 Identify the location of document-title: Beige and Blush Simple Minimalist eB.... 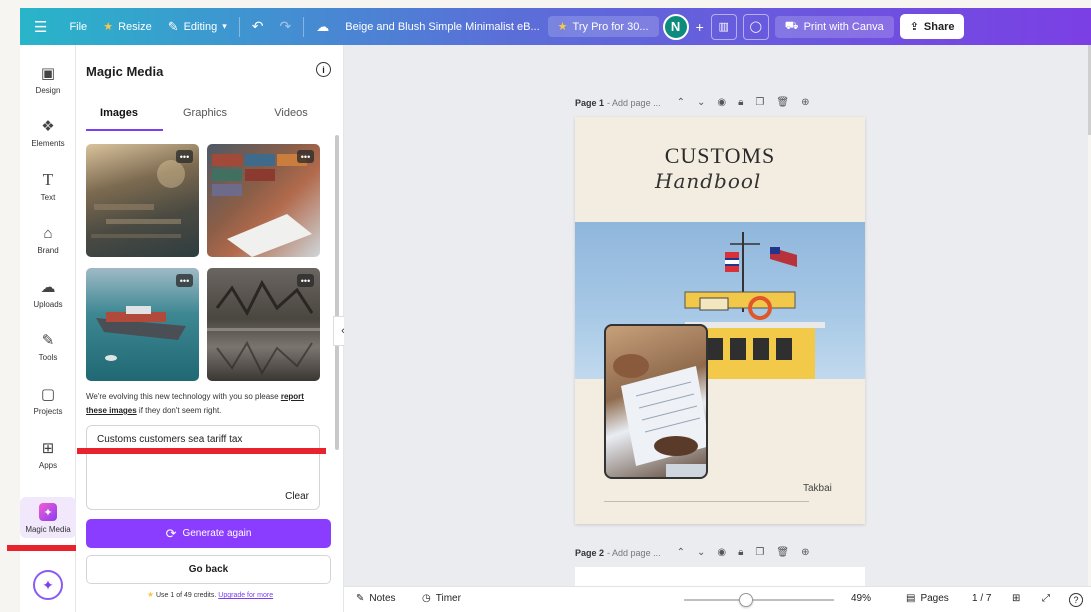
(442, 27).